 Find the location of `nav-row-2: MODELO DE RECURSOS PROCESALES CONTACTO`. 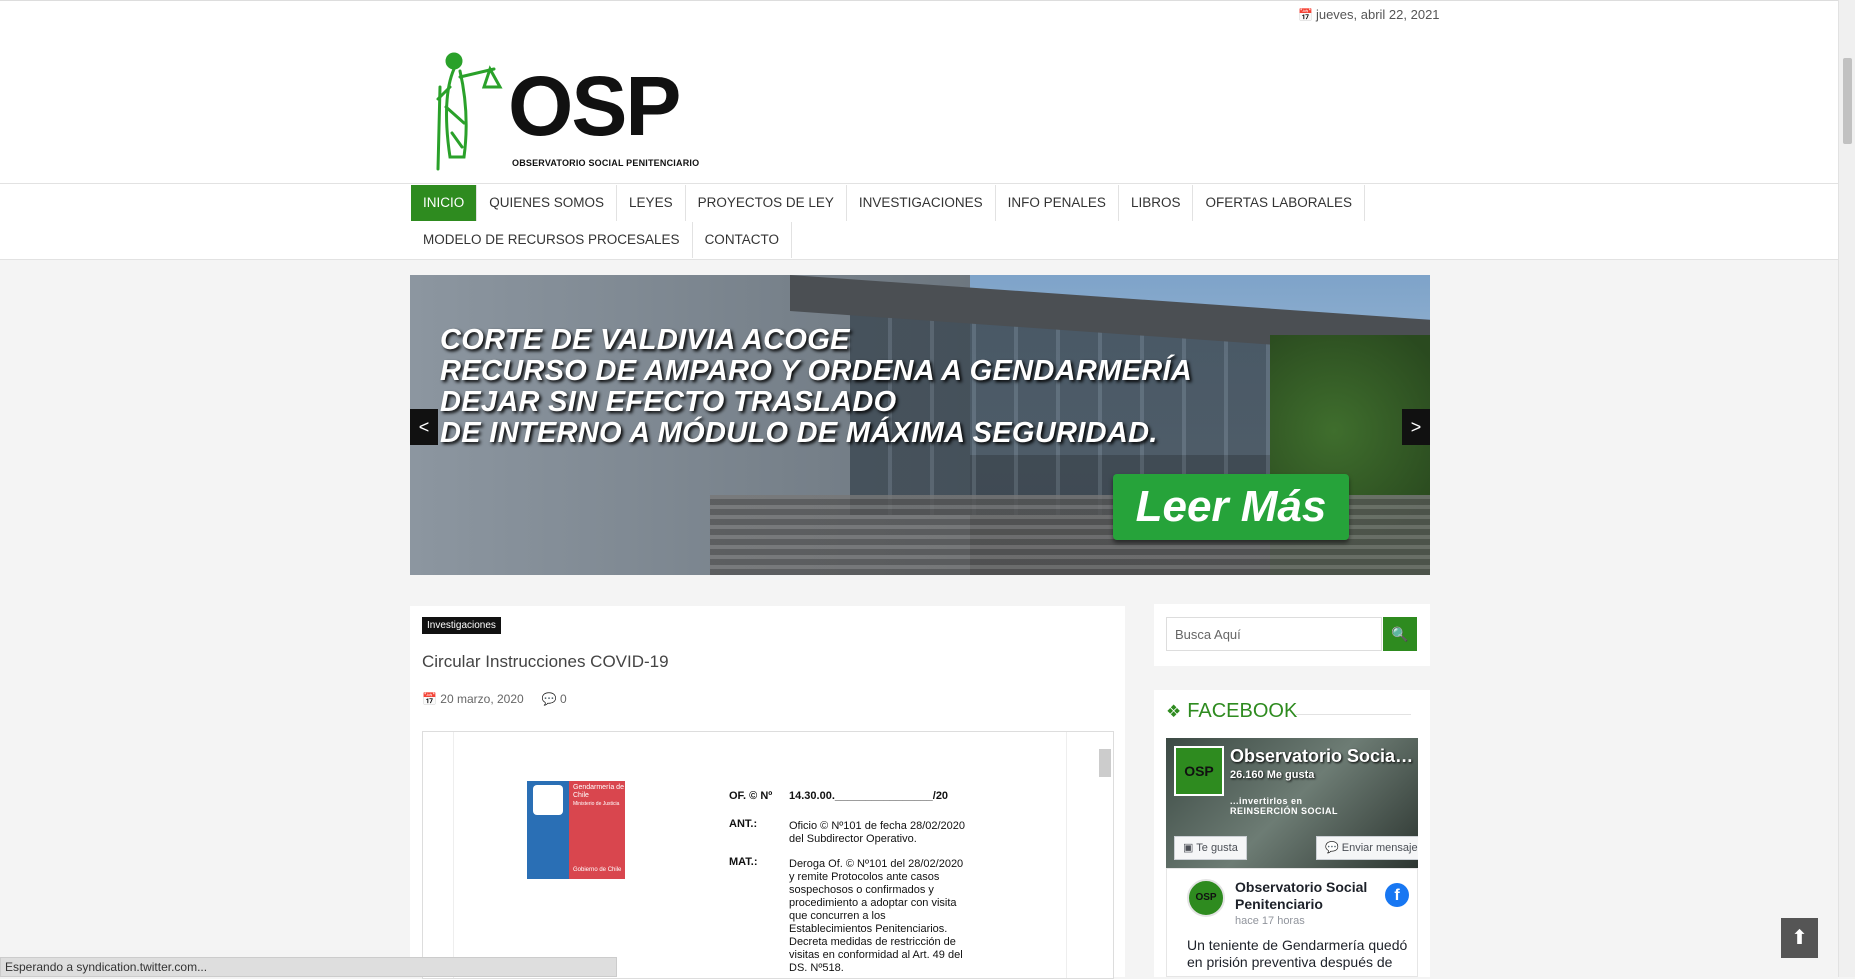

nav-row-2: MODELO DE RECURSOS PROCESALES CONTACTO is located at coordinates (602, 240).